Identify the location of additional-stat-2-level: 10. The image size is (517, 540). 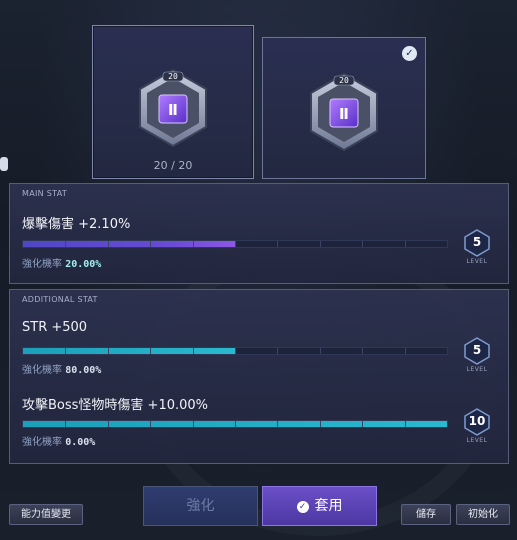
(477, 421).